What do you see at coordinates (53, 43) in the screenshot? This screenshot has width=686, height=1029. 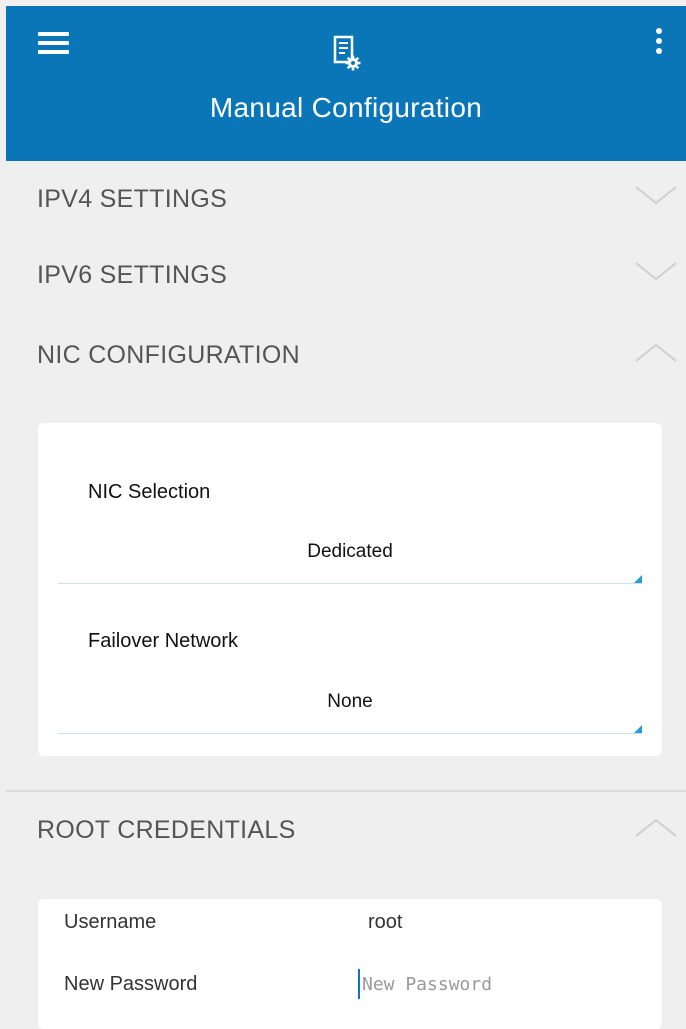 I see `hamburger-menu-icon` at bounding box center [53, 43].